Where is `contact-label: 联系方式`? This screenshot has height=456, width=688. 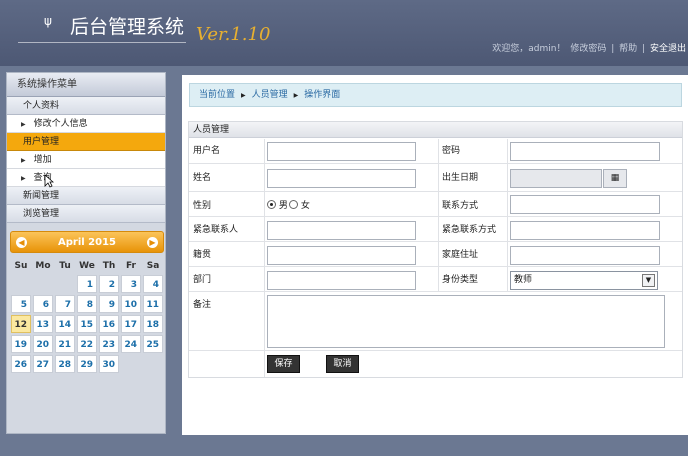 contact-label: 联系方式 is located at coordinates (460, 206).